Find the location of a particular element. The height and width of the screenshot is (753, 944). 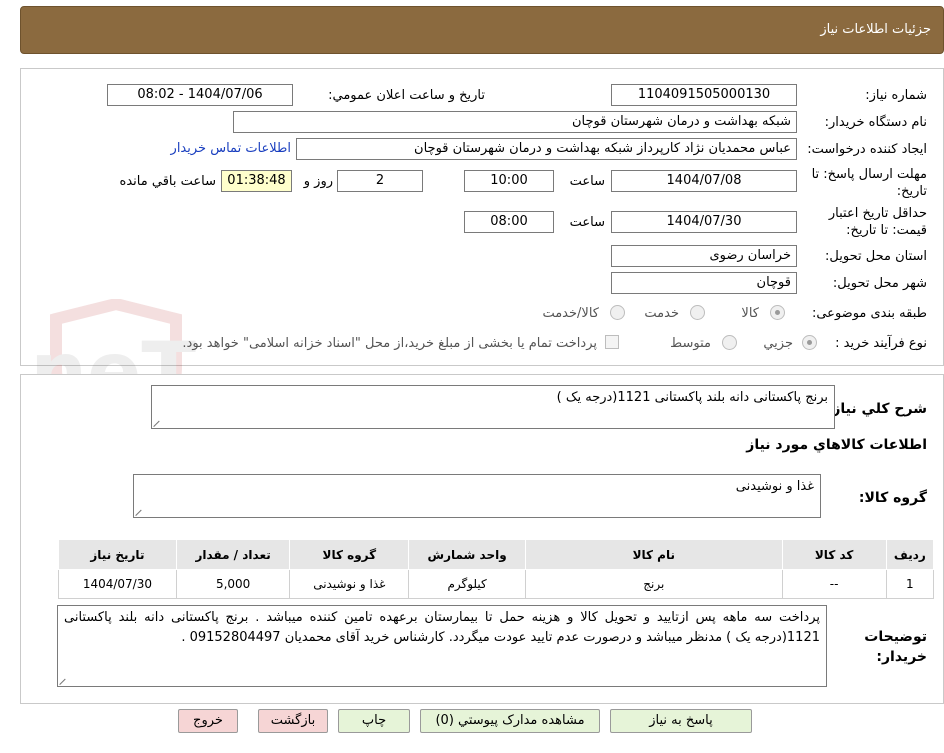

summary-label: شرح کلي نیاز: is located at coordinates (876, 409).